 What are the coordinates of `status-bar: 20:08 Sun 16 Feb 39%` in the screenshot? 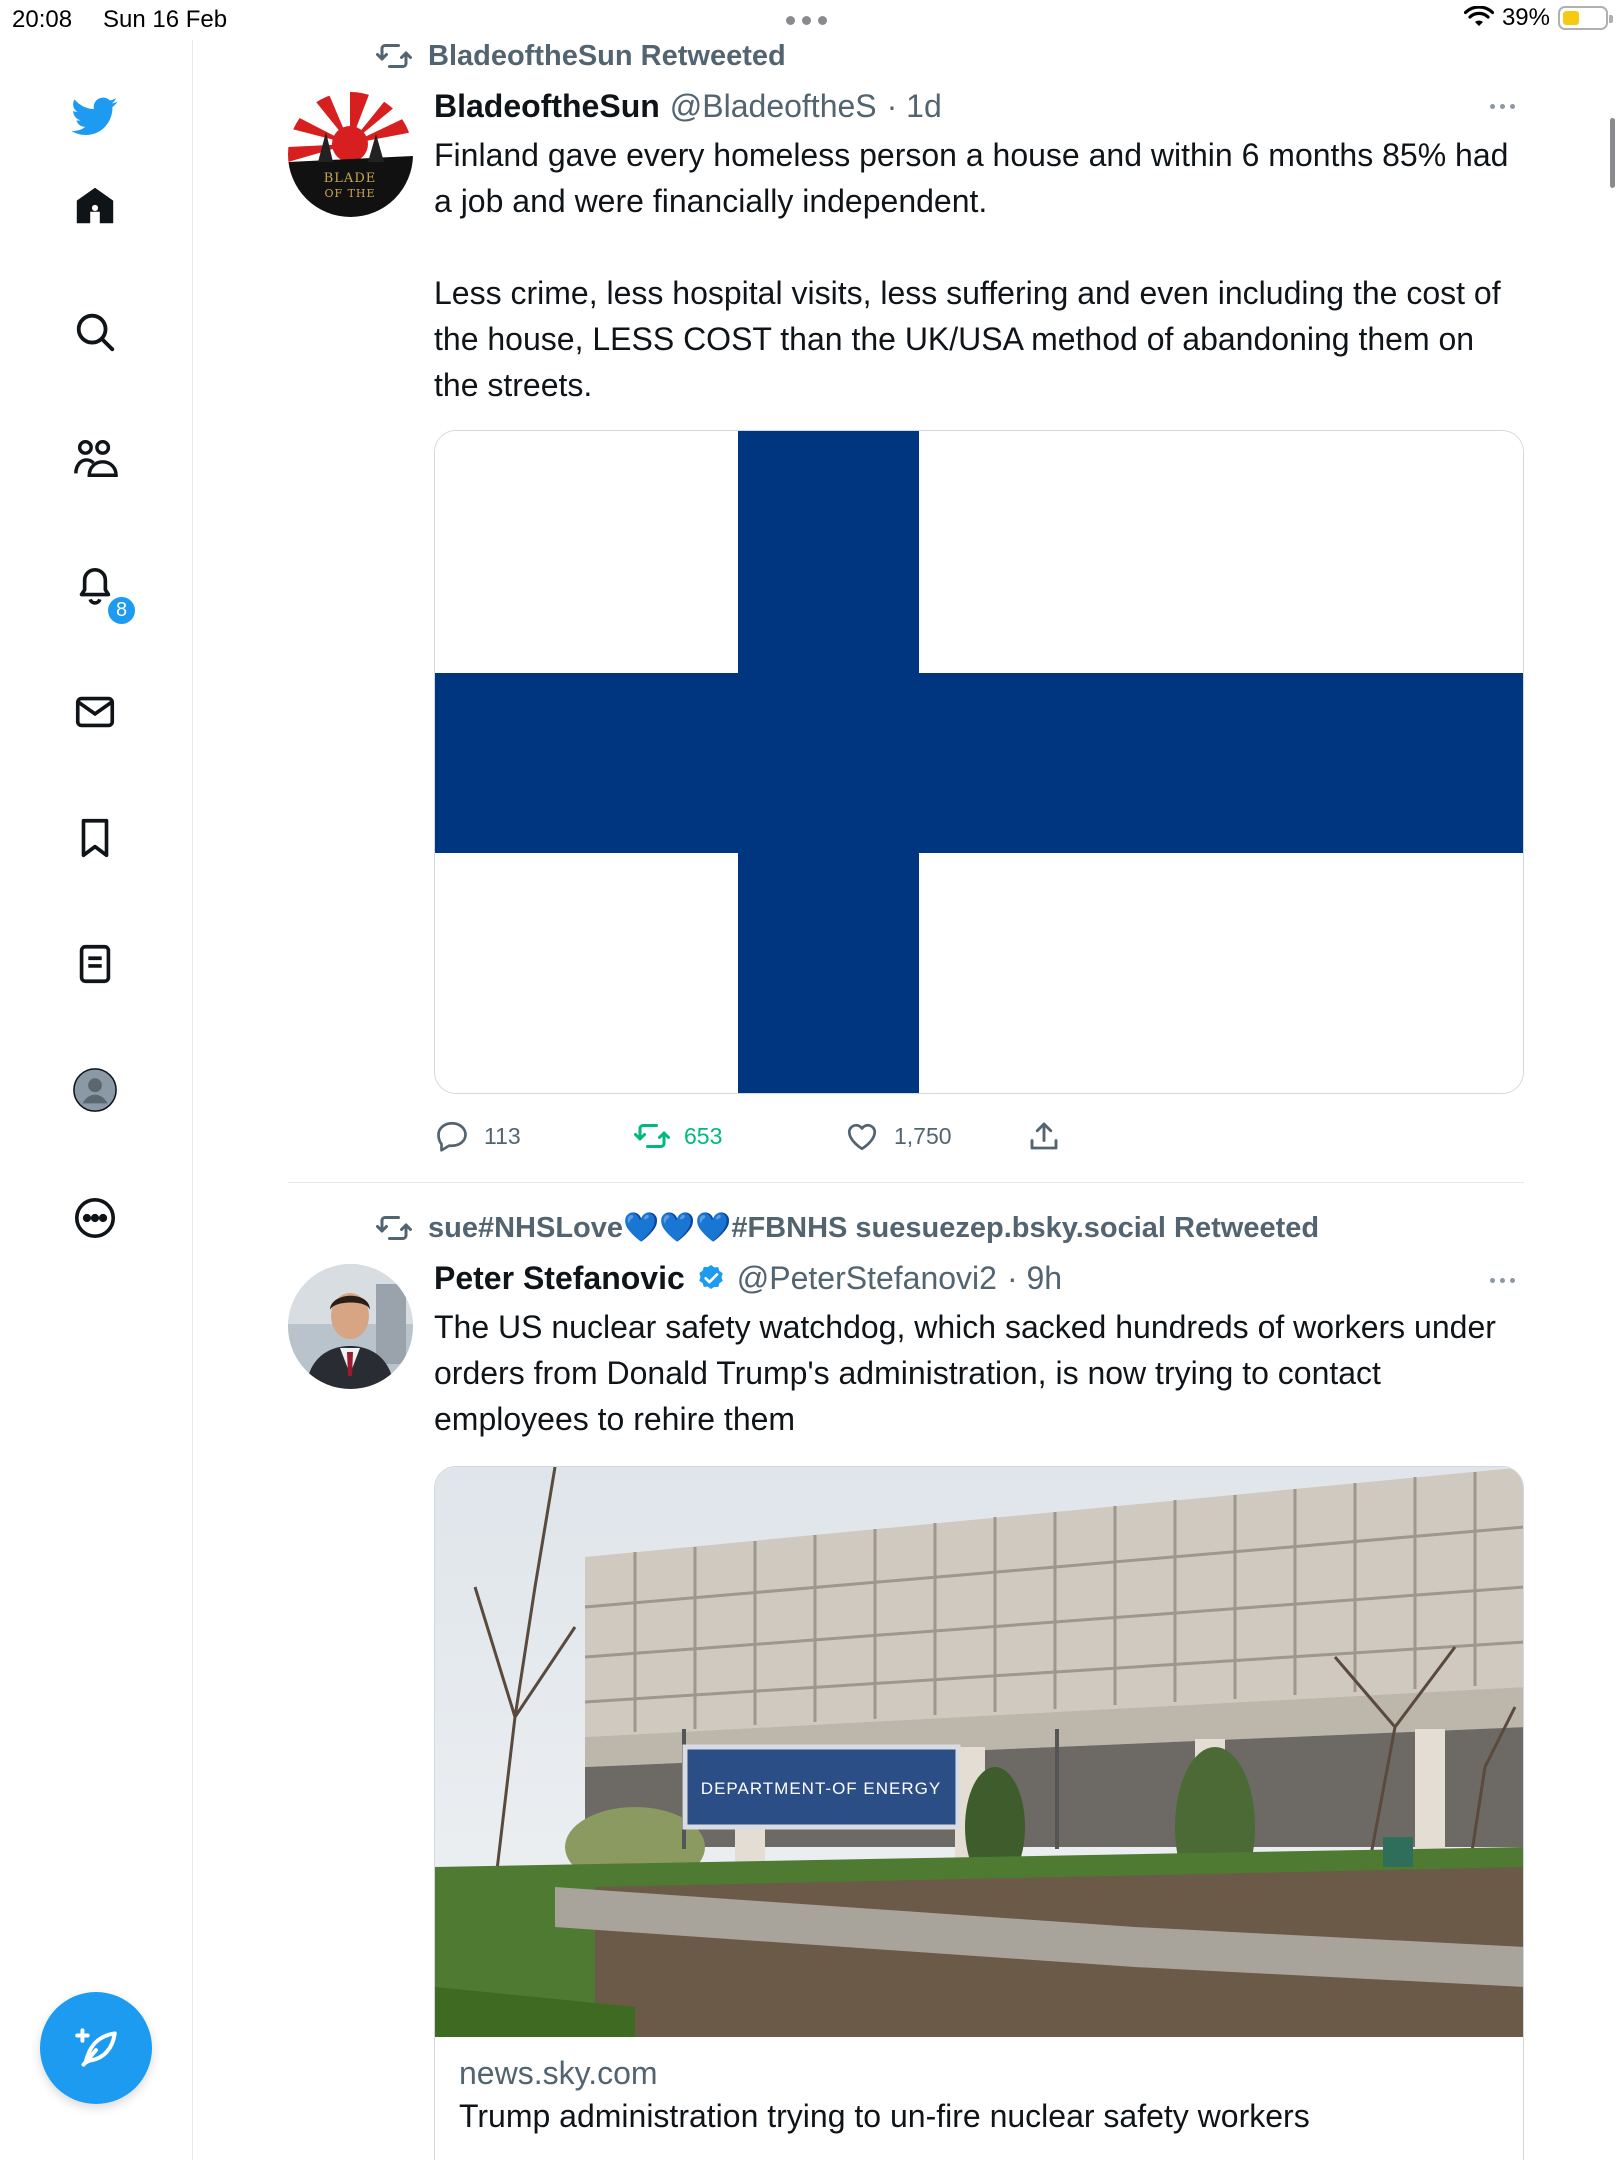 It's located at (810, 20).